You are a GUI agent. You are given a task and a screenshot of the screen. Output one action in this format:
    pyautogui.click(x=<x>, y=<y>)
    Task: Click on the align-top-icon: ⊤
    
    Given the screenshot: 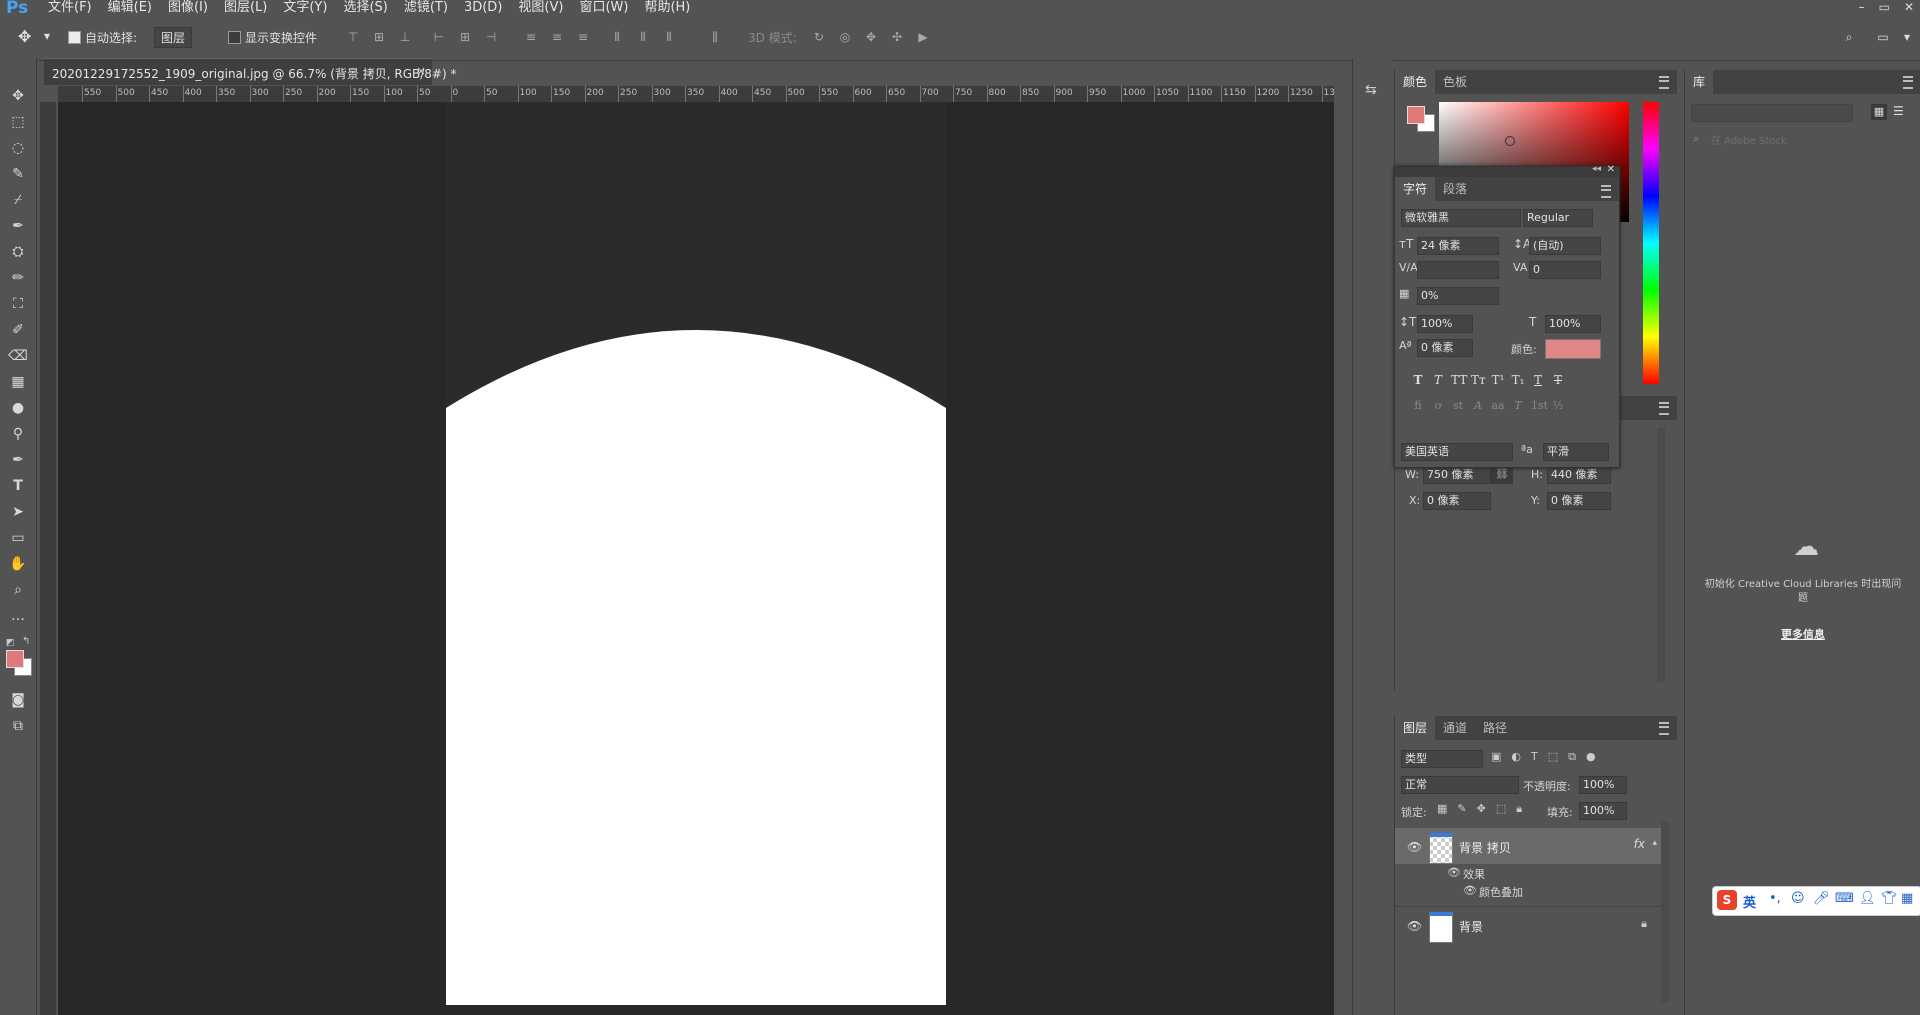 What is the action you would take?
    pyautogui.click(x=353, y=37)
    